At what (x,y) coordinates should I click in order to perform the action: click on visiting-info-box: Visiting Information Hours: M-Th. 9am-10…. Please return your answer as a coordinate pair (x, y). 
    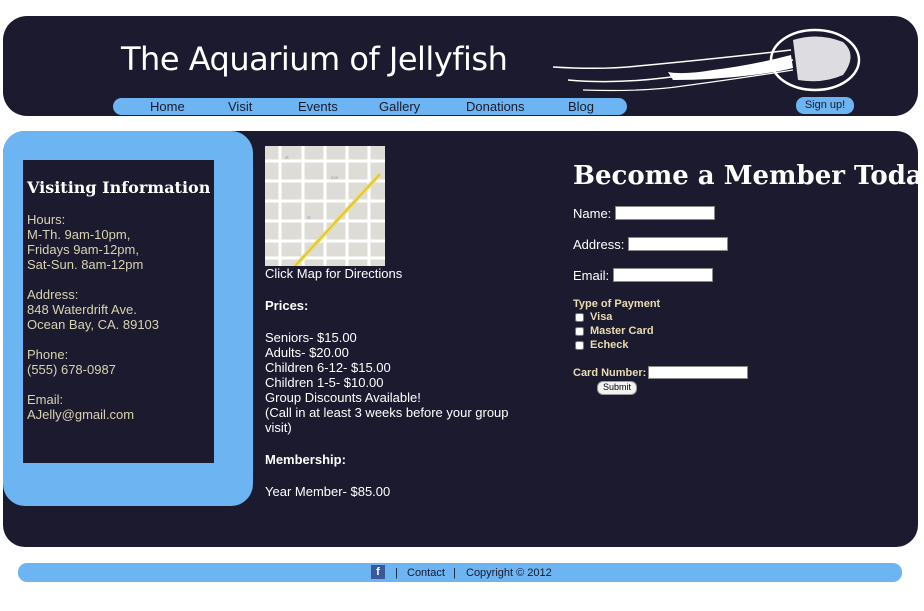
    Looking at the image, I should click on (118, 311).